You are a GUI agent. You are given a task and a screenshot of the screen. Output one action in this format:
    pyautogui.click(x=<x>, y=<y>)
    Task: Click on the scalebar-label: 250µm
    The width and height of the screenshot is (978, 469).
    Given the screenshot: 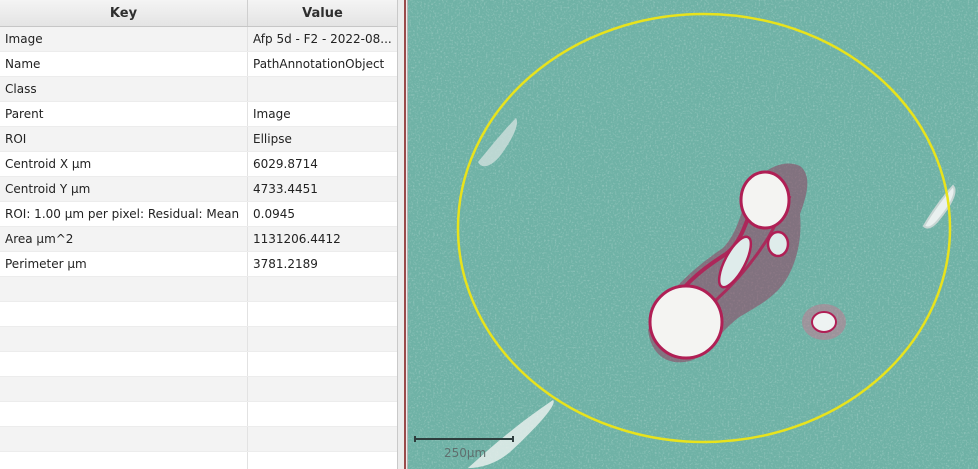 What is the action you would take?
    pyautogui.click(x=465, y=453)
    